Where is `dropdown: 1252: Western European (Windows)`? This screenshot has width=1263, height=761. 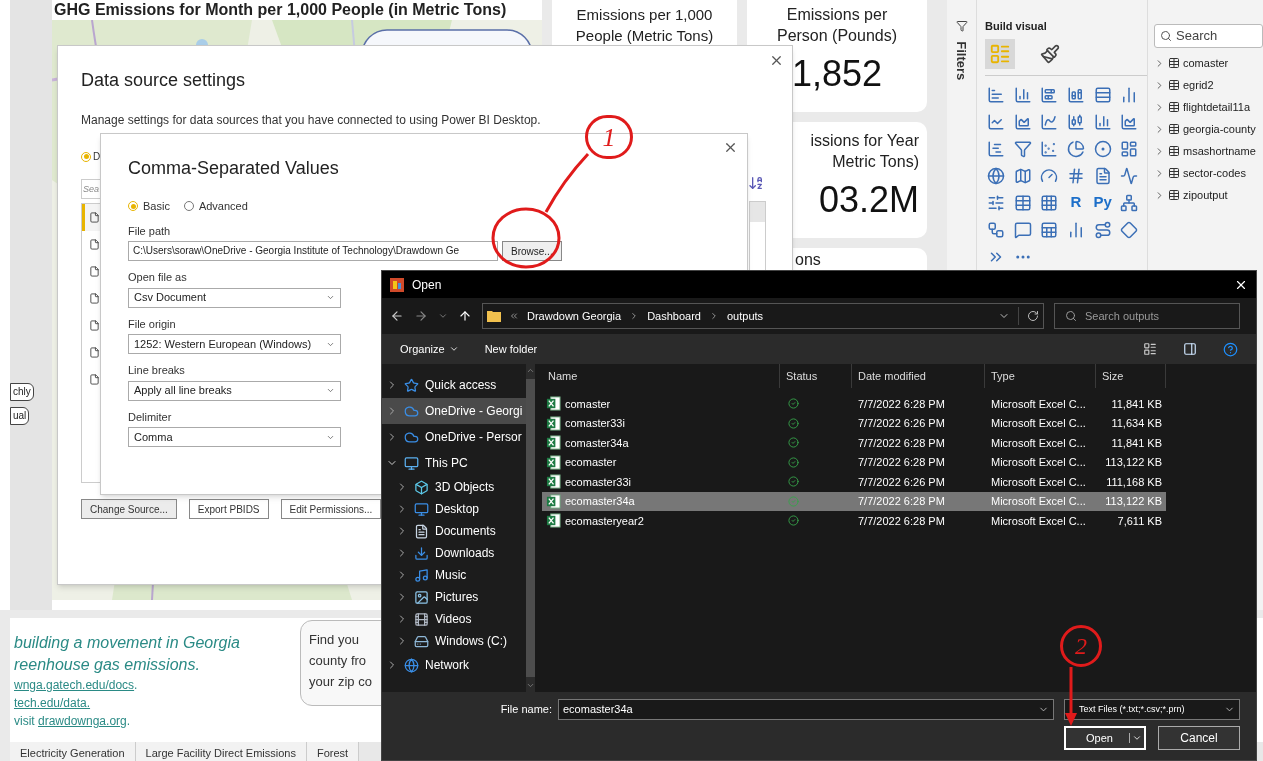
dropdown: 1252: Western European (Windows) is located at coordinates (234, 344).